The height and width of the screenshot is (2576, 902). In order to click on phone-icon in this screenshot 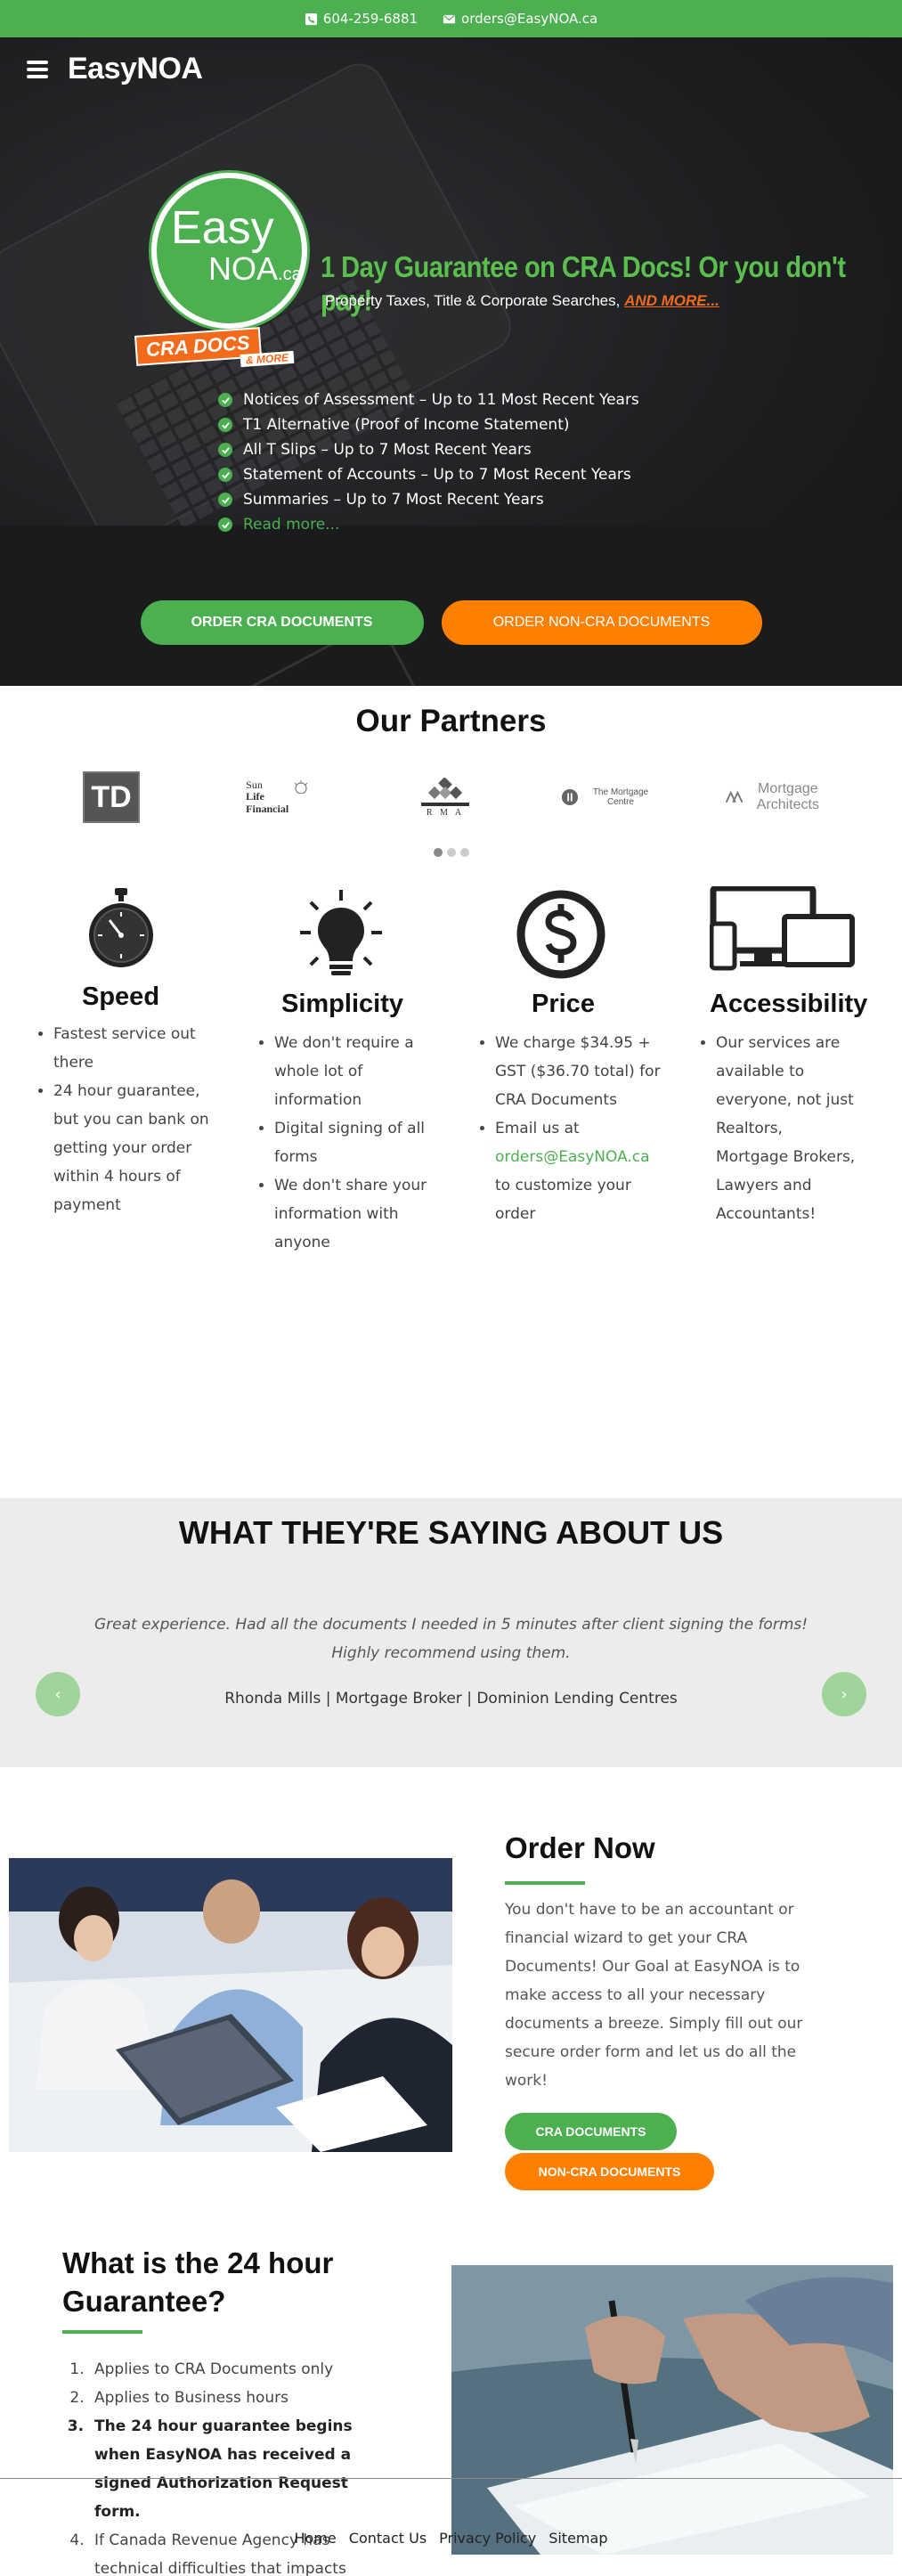, I will do `click(311, 18)`.